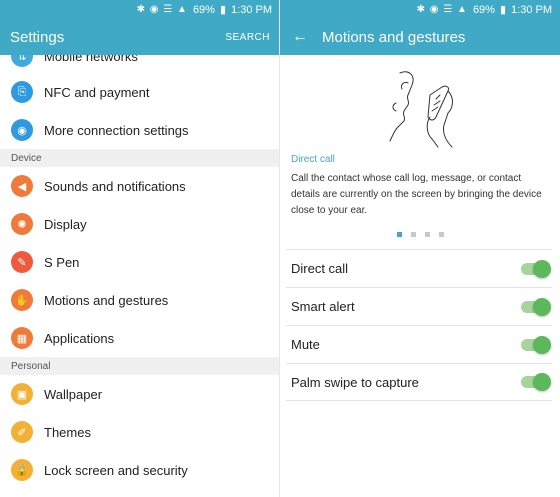  I want to click on list-item-display: ✺ Display, so click(140, 224).